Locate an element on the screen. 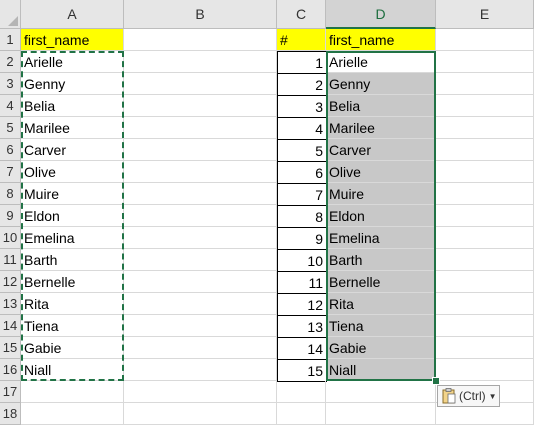 Image resolution: width=534 pixels, height=428 pixels. row-header: 2 is located at coordinates (10, 62).